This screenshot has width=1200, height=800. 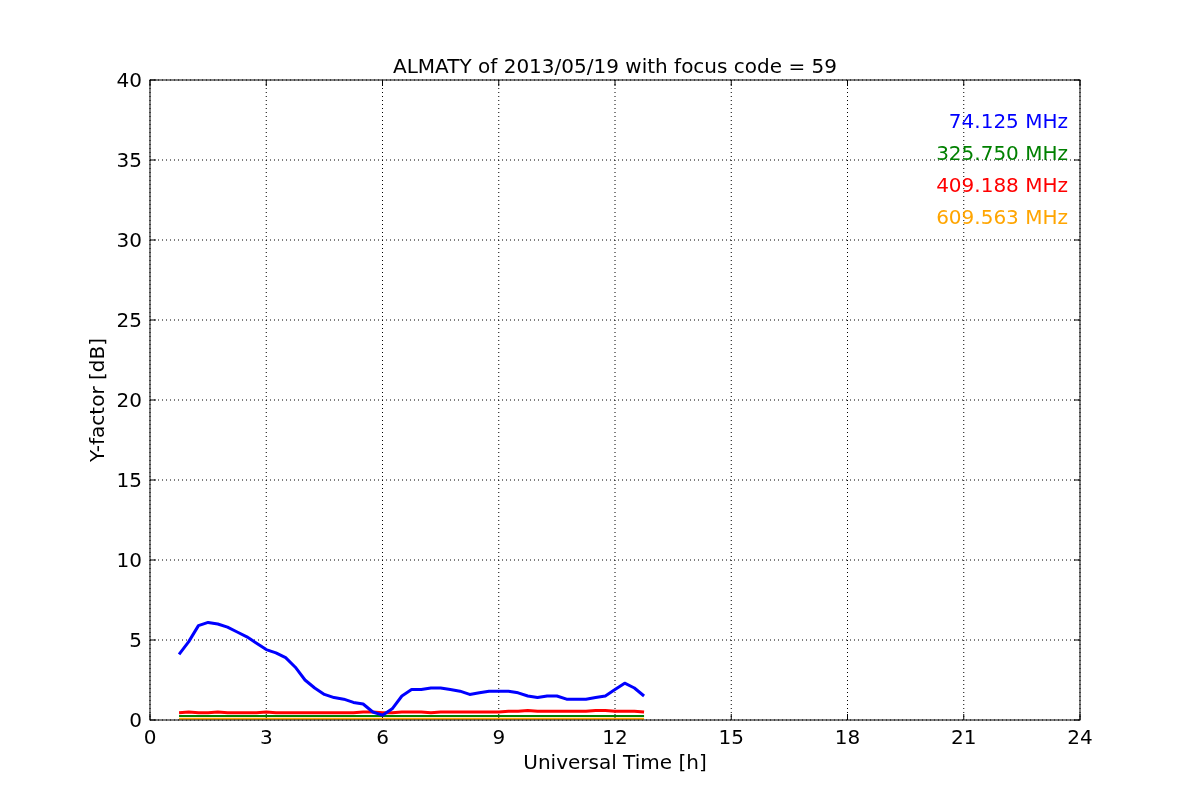 What do you see at coordinates (382, 737) in the screenshot?
I see `x-tick-label: 6` at bounding box center [382, 737].